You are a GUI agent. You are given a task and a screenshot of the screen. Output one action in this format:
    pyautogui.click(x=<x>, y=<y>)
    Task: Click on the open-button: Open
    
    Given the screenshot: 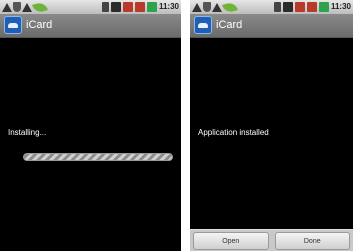 What is the action you would take?
    pyautogui.click(x=231, y=241)
    